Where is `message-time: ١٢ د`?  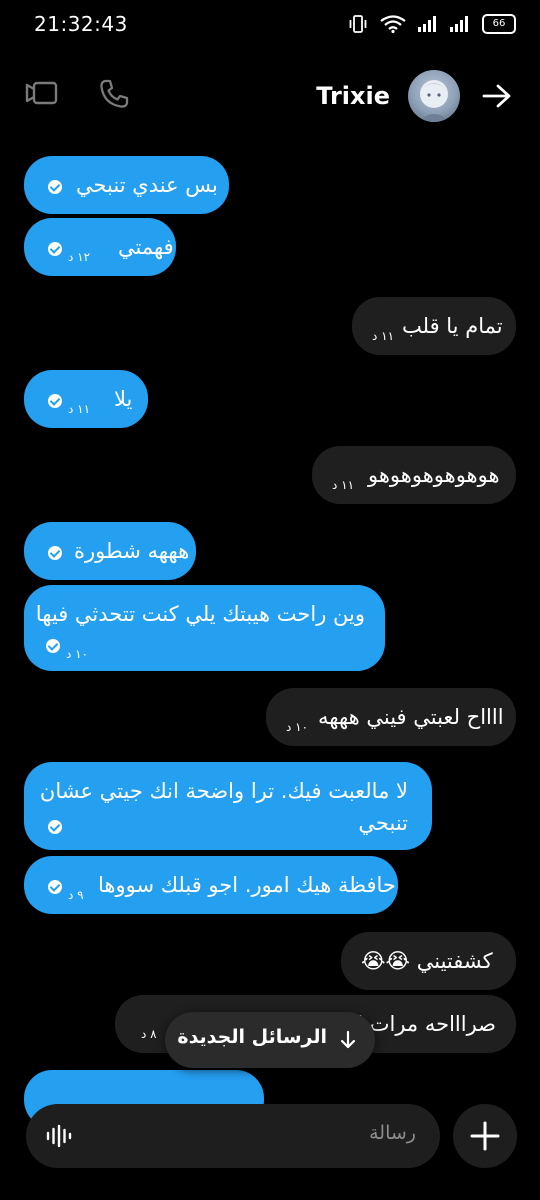
message-time: ١٢ د is located at coordinates (79, 257).